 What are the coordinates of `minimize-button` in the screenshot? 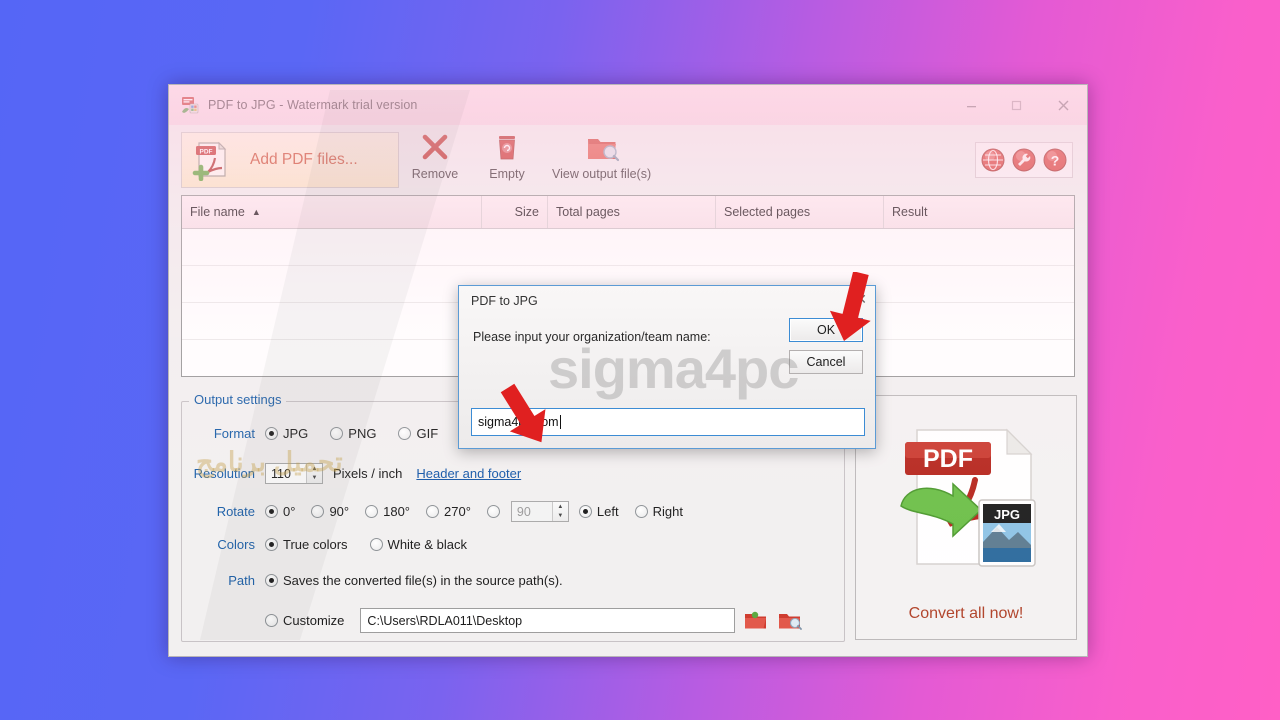 It's located at (971, 105).